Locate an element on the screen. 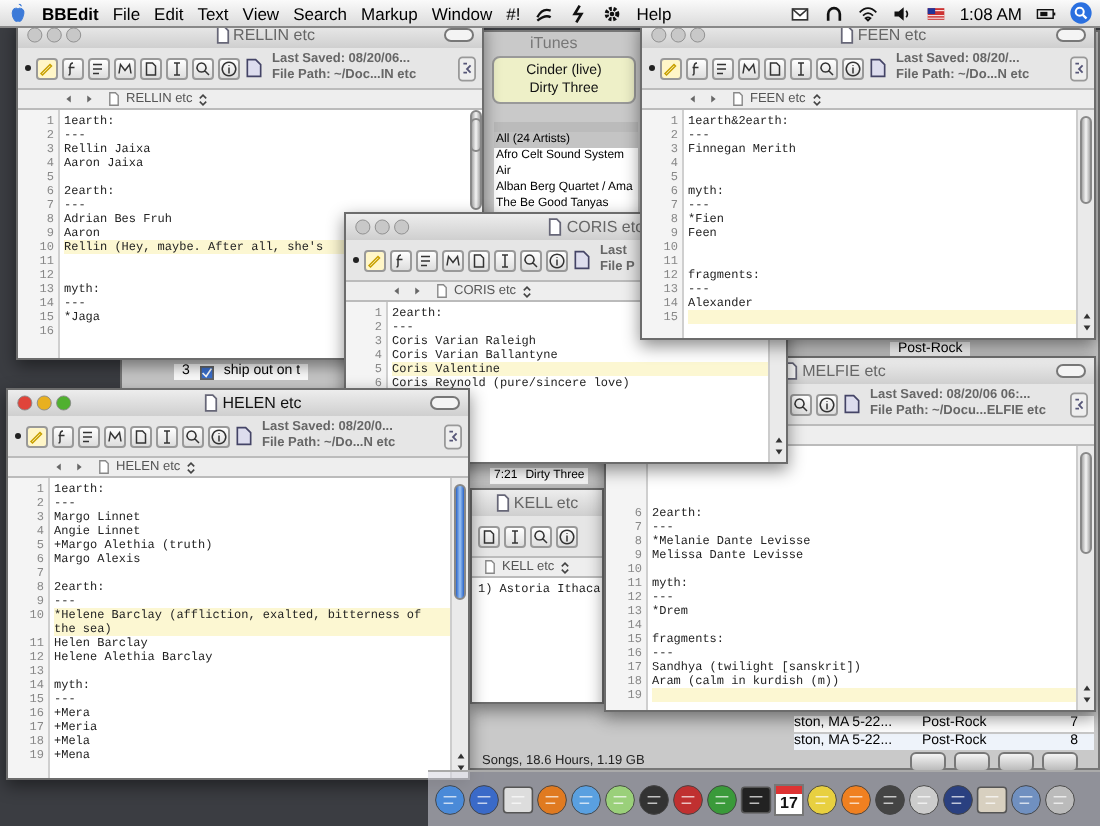 The image size is (1100, 826). battery-icon is located at coordinates (1046, 13).